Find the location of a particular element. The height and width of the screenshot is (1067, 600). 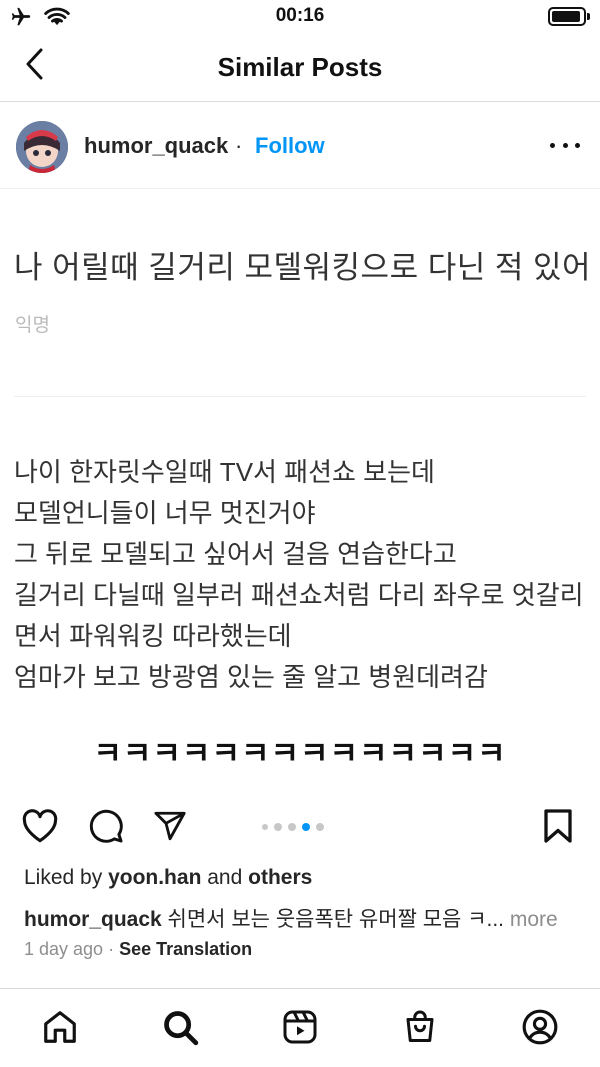

share-button is located at coordinates (170, 828).